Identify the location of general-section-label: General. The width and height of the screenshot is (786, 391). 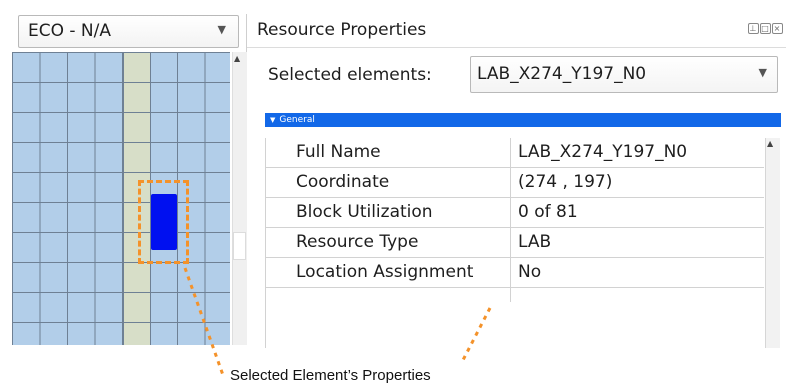
(297, 120).